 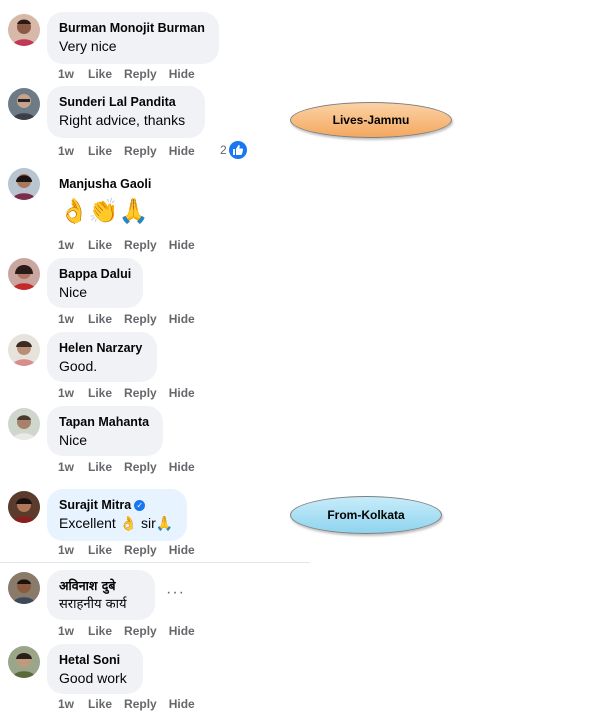 I want to click on comment-text: सराहनीय कार्य, so click(x=93, y=604).